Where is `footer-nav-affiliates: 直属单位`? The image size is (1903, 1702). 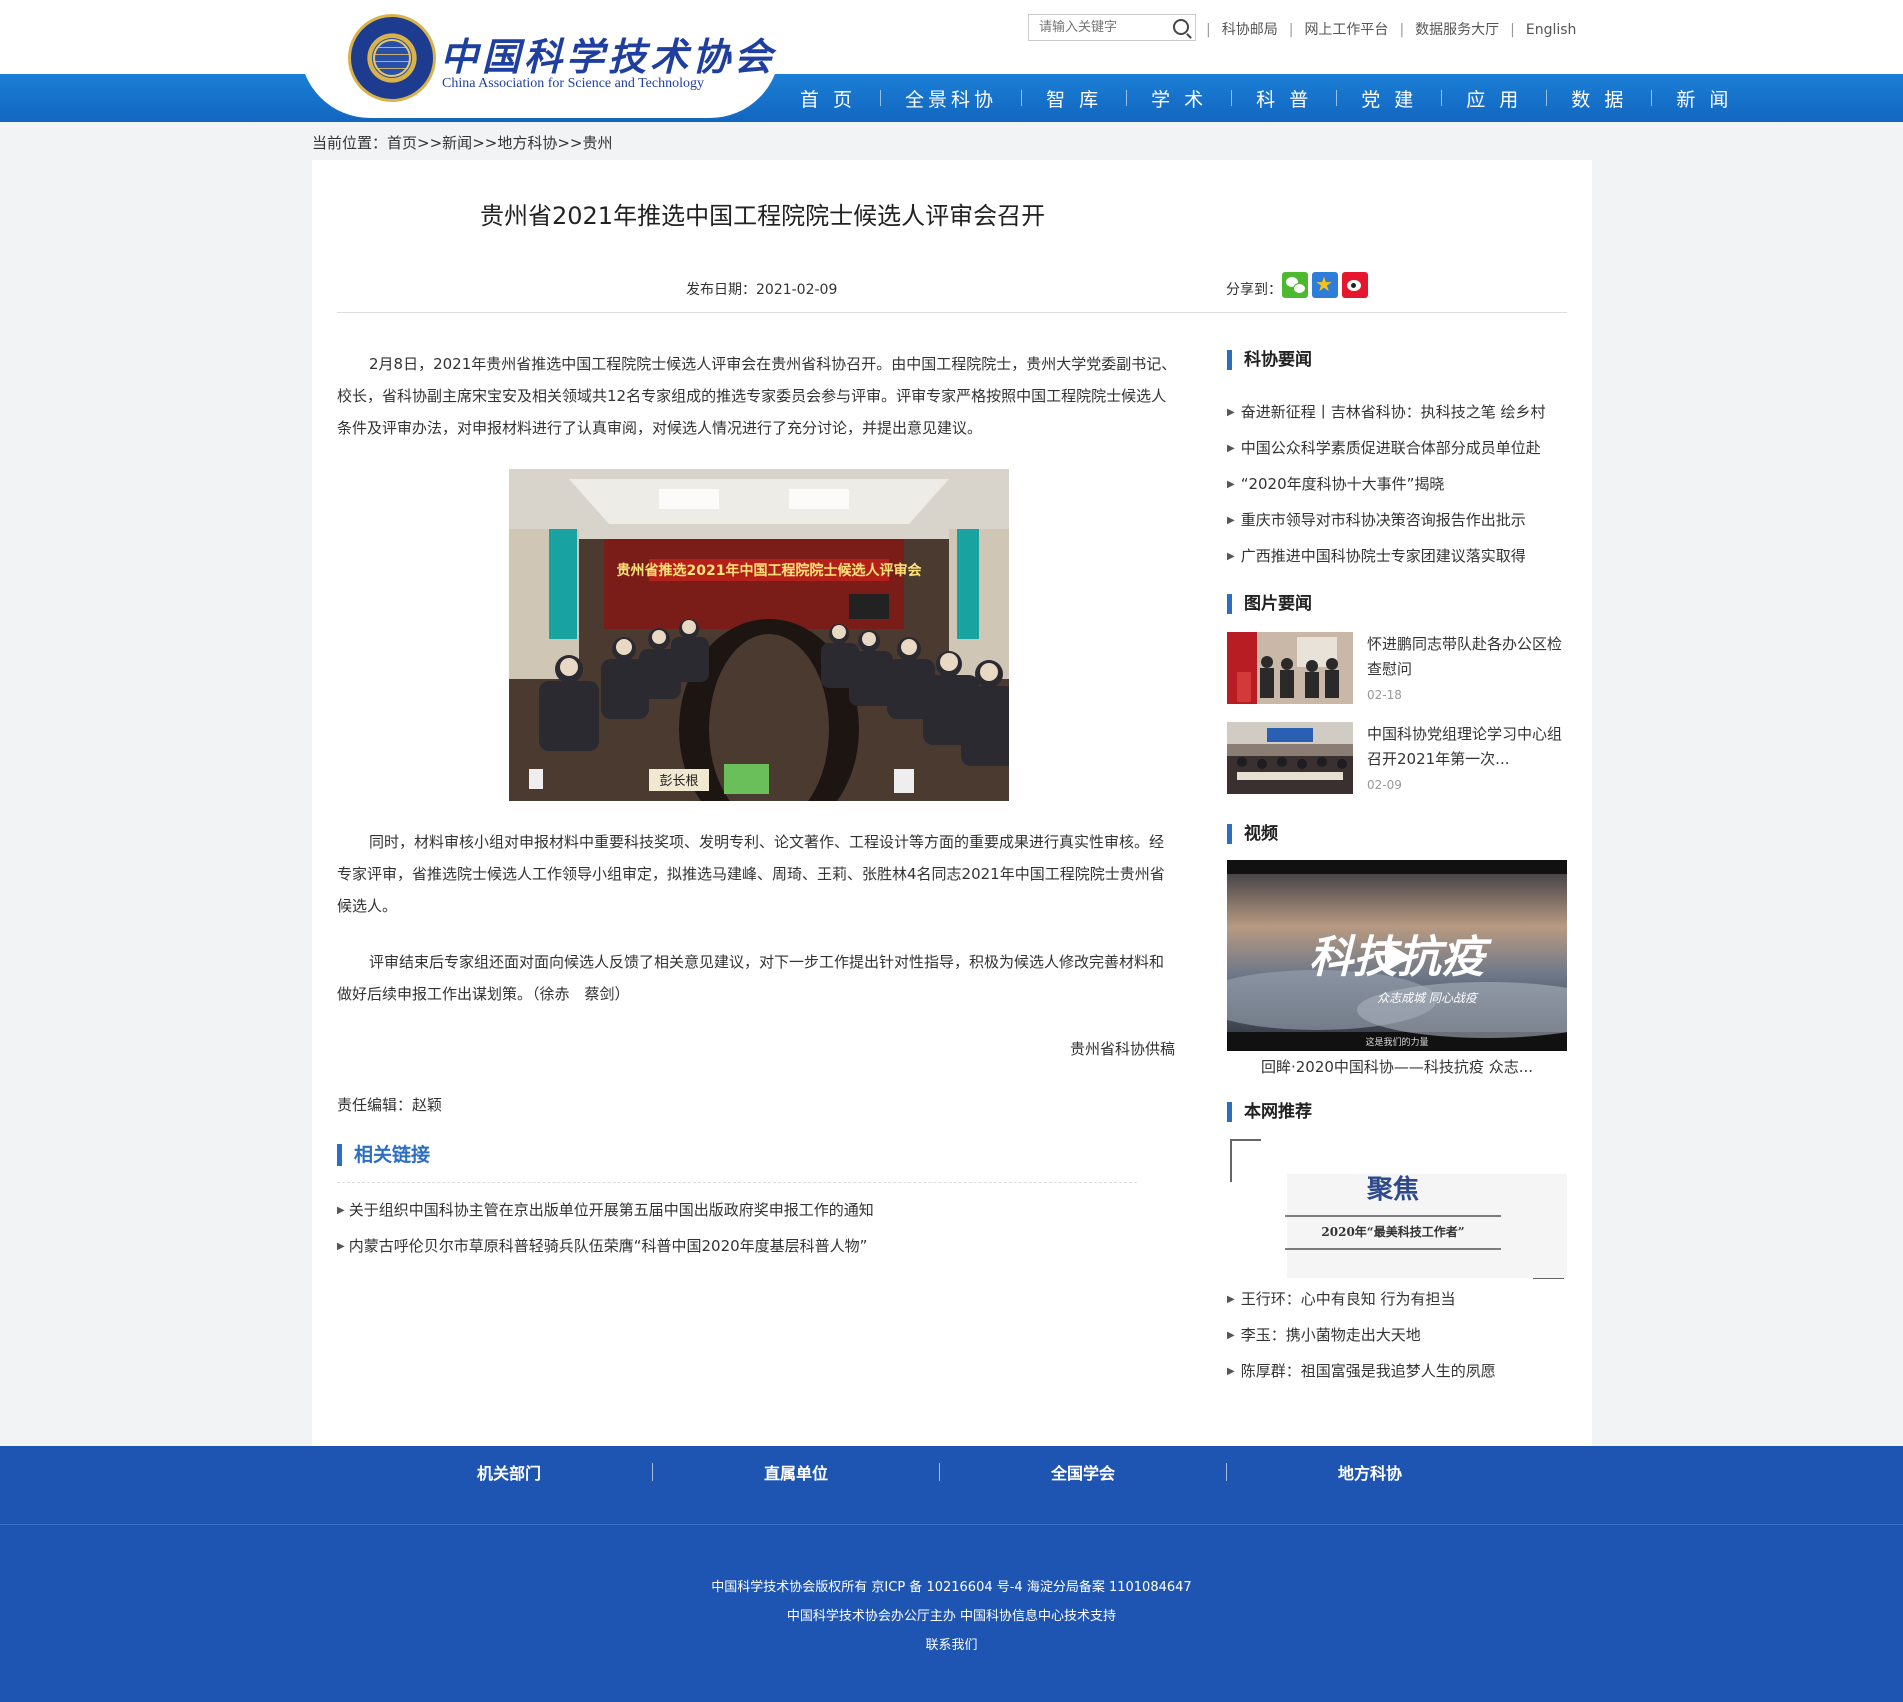
footer-nav-affiliates: 直属单位 is located at coordinates (796, 1472).